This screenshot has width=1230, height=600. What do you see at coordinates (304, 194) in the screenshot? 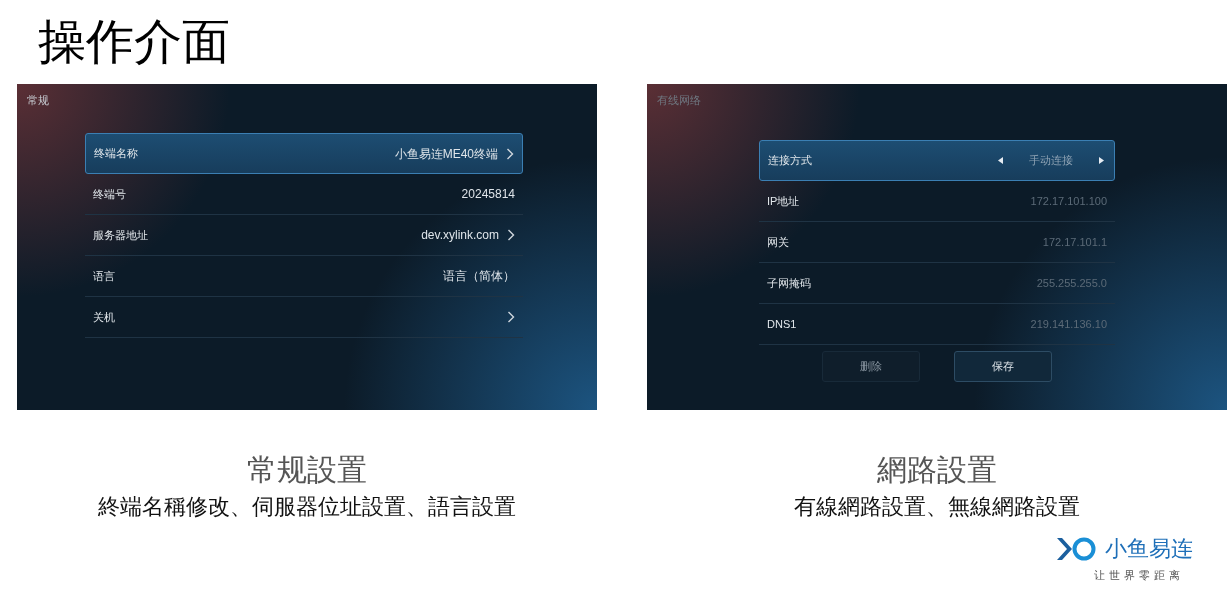
I see `settings-row: 终端号 20245814` at bounding box center [304, 194].